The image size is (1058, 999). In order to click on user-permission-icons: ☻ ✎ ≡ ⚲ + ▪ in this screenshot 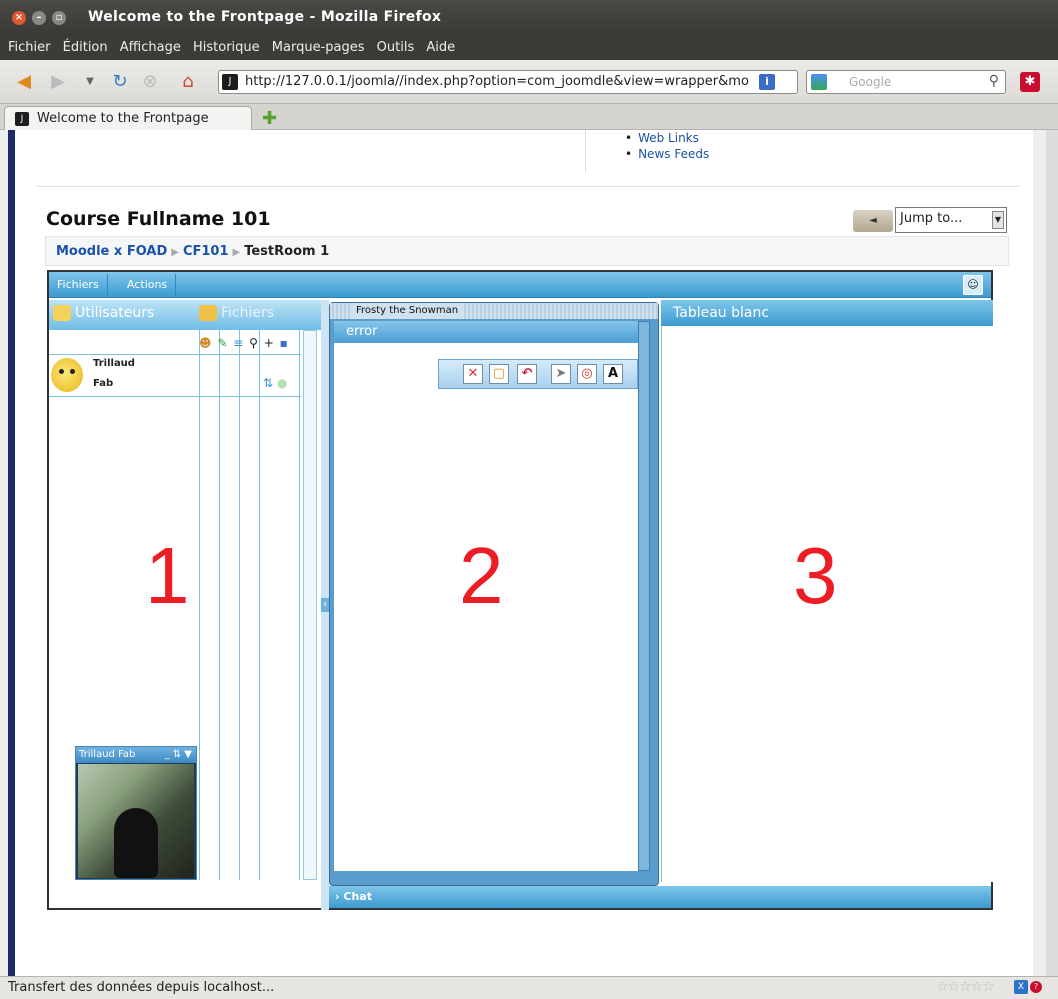, I will do `click(244, 343)`.